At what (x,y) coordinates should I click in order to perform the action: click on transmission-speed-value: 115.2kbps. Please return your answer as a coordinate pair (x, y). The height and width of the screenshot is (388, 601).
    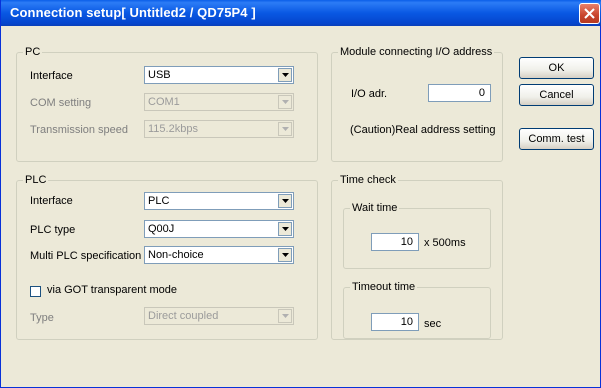
    Looking at the image, I should click on (173, 129).